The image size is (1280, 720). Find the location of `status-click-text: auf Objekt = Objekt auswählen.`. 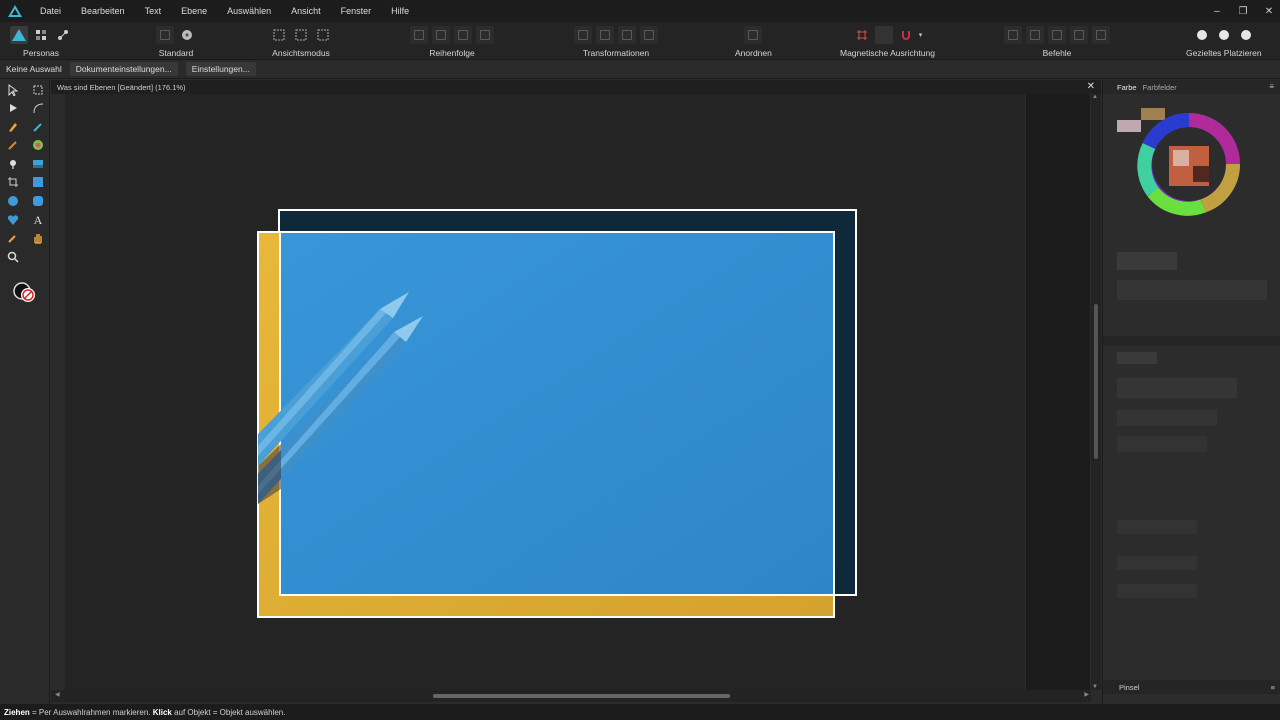

status-click-text: auf Objekt = Objekt auswählen. is located at coordinates (228, 712).